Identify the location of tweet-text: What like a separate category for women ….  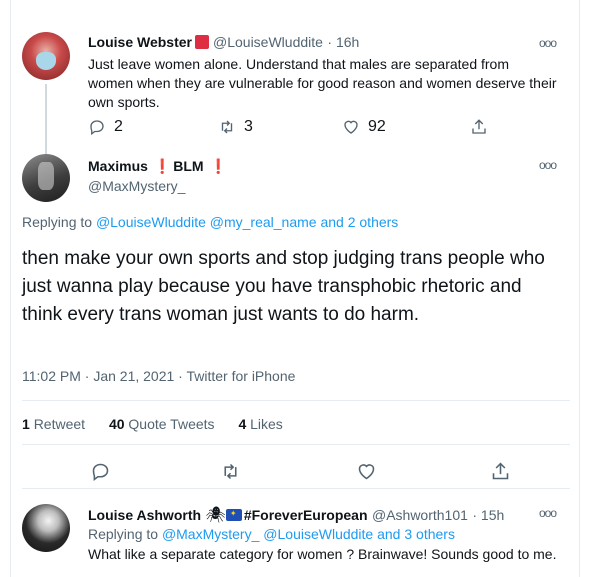
(322, 554).